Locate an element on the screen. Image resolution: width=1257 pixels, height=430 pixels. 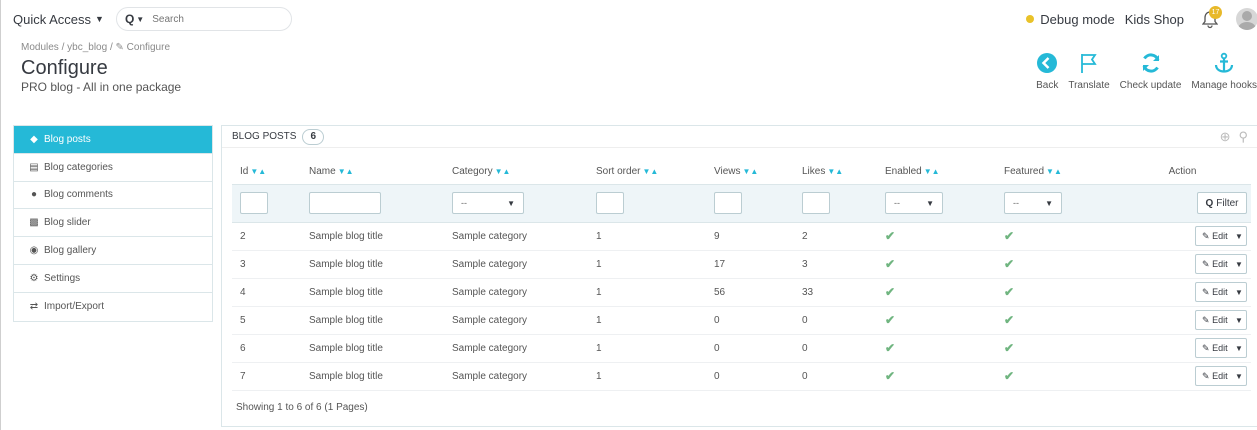
sidebar-item-blog-gallery: ◉ Blog gallery is located at coordinates (113, 251).